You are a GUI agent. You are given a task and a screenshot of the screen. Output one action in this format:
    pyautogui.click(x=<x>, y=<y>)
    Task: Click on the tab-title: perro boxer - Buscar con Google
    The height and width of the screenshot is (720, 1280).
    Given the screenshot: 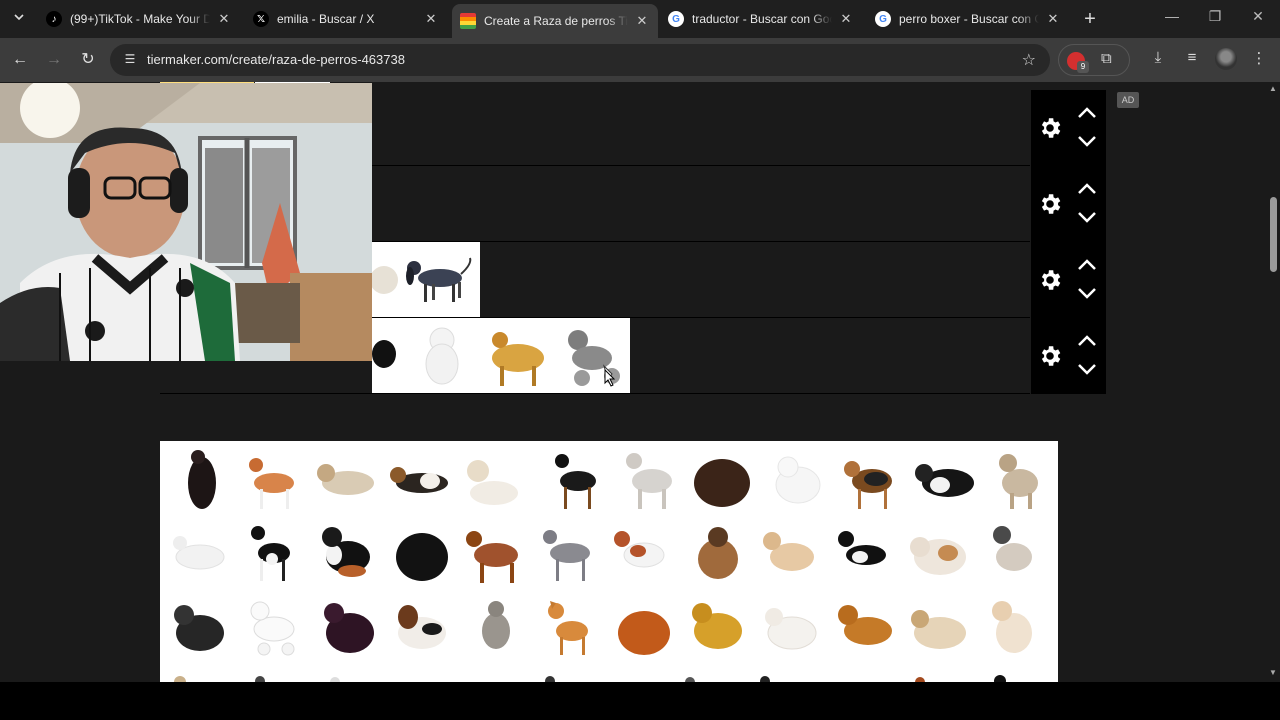 What is the action you would take?
    pyautogui.click(x=969, y=19)
    